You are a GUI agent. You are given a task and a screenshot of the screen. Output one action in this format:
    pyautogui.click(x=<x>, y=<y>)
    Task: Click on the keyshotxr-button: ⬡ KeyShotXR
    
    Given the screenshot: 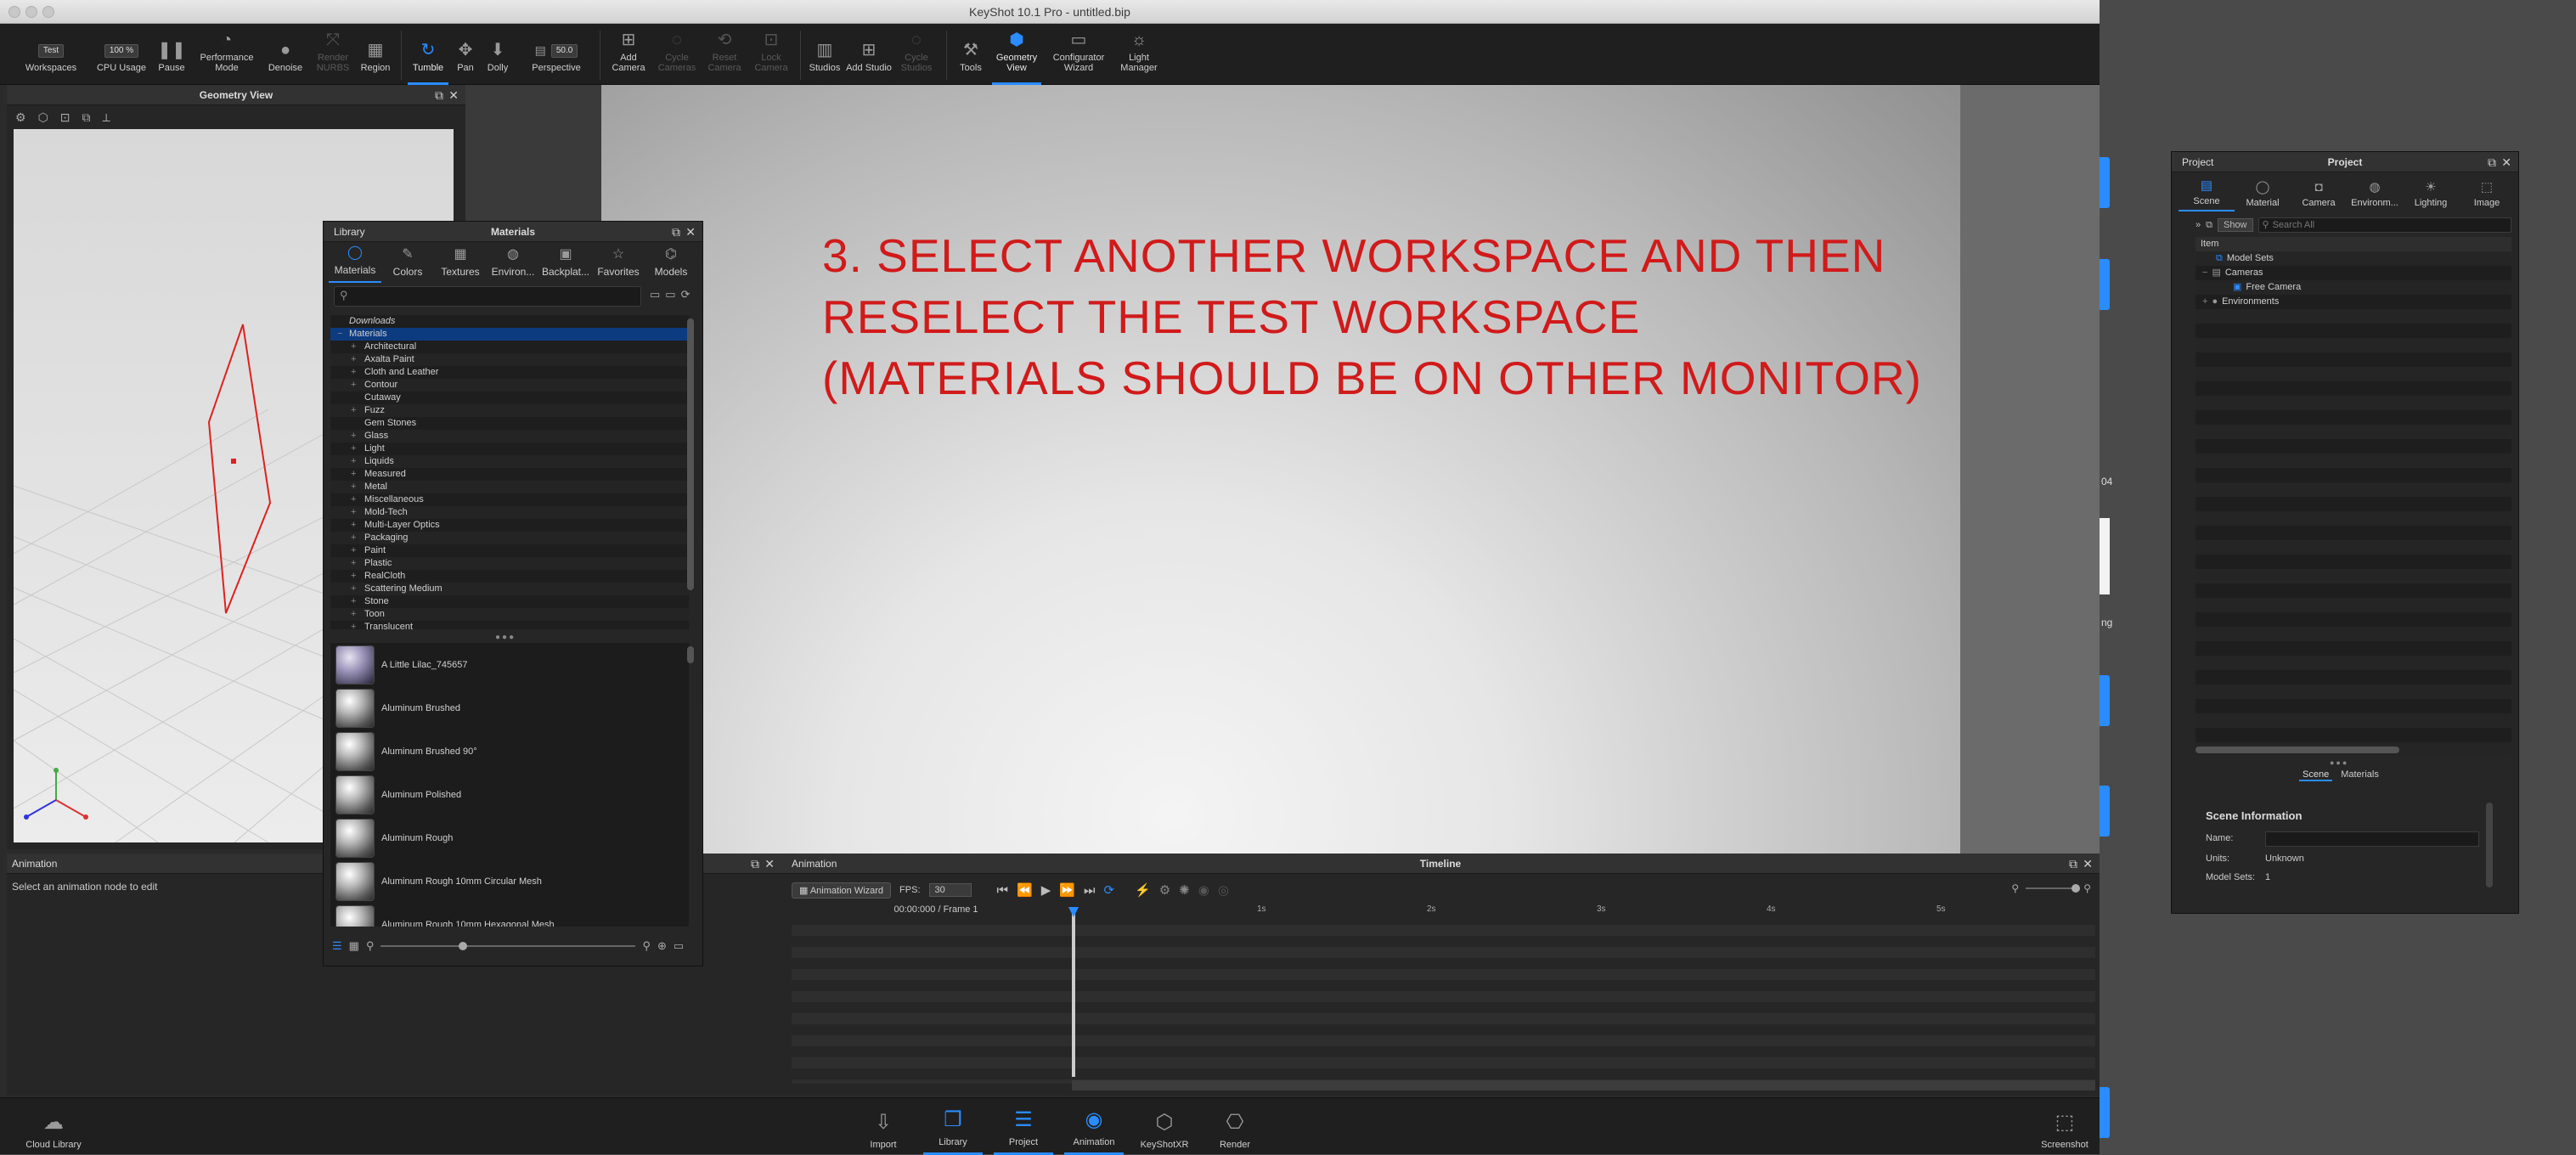 What is the action you would take?
    pyautogui.click(x=1164, y=1126)
    